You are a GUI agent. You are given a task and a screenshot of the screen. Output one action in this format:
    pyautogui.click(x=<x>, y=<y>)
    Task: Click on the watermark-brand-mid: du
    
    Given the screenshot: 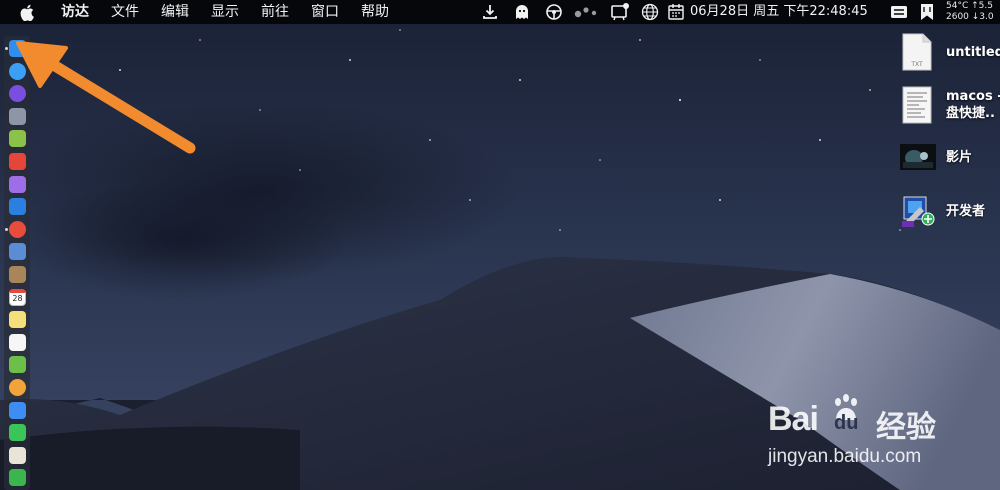 What is the action you would take?
    pyautogui.click(x=846, y=423)
    